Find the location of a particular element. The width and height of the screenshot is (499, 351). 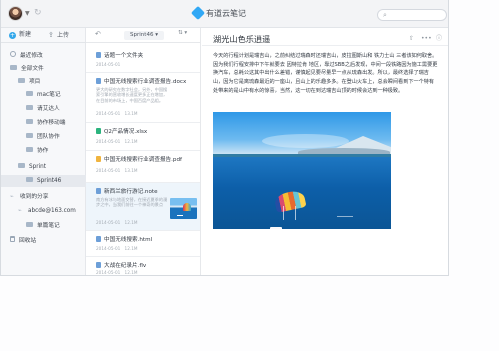

new-button: + 新建 is located at coordinates (24, 35).